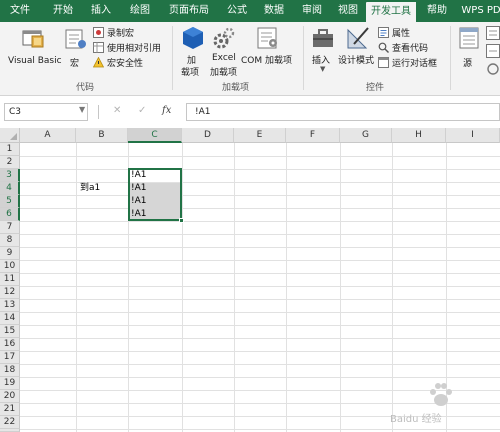 The width and height of the screenshot is (500, 432). Describe the element at coordinates (10, 279) in the screenshot. I see `row-header-11: 11` at that location.